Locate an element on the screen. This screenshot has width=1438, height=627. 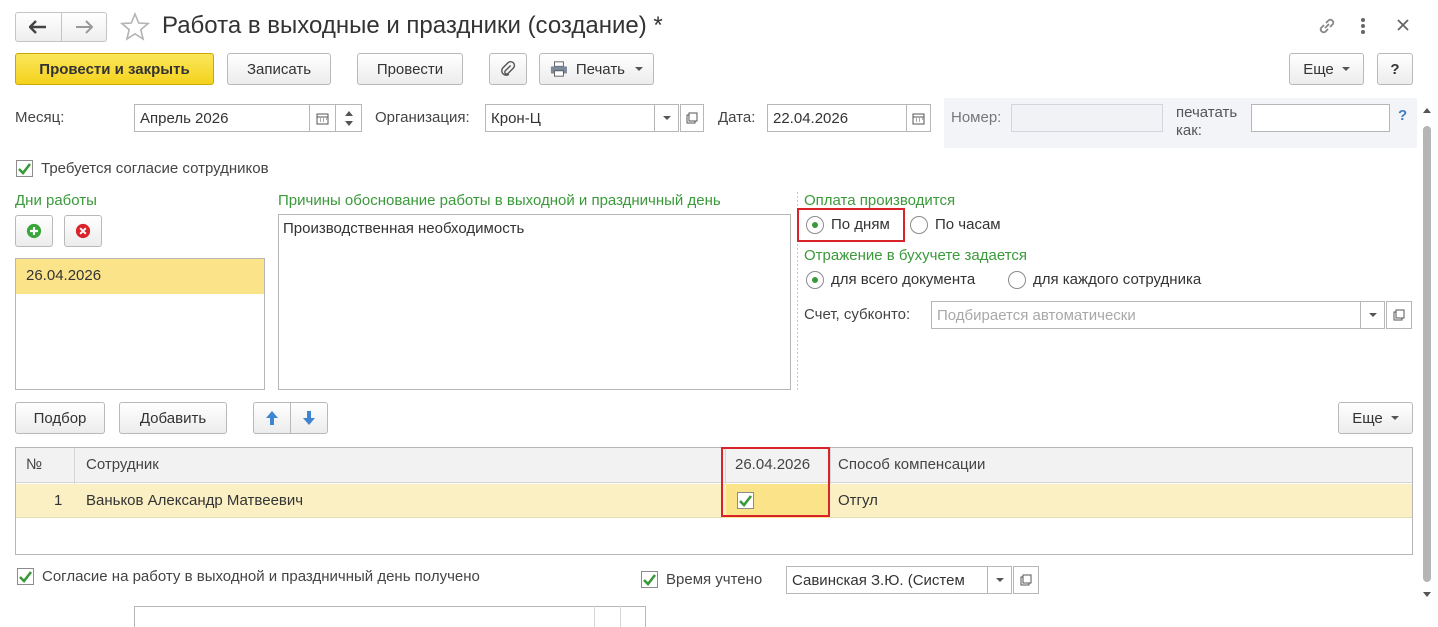
work-days-list: 26.04.2026 is located at coordinates (140, 324).